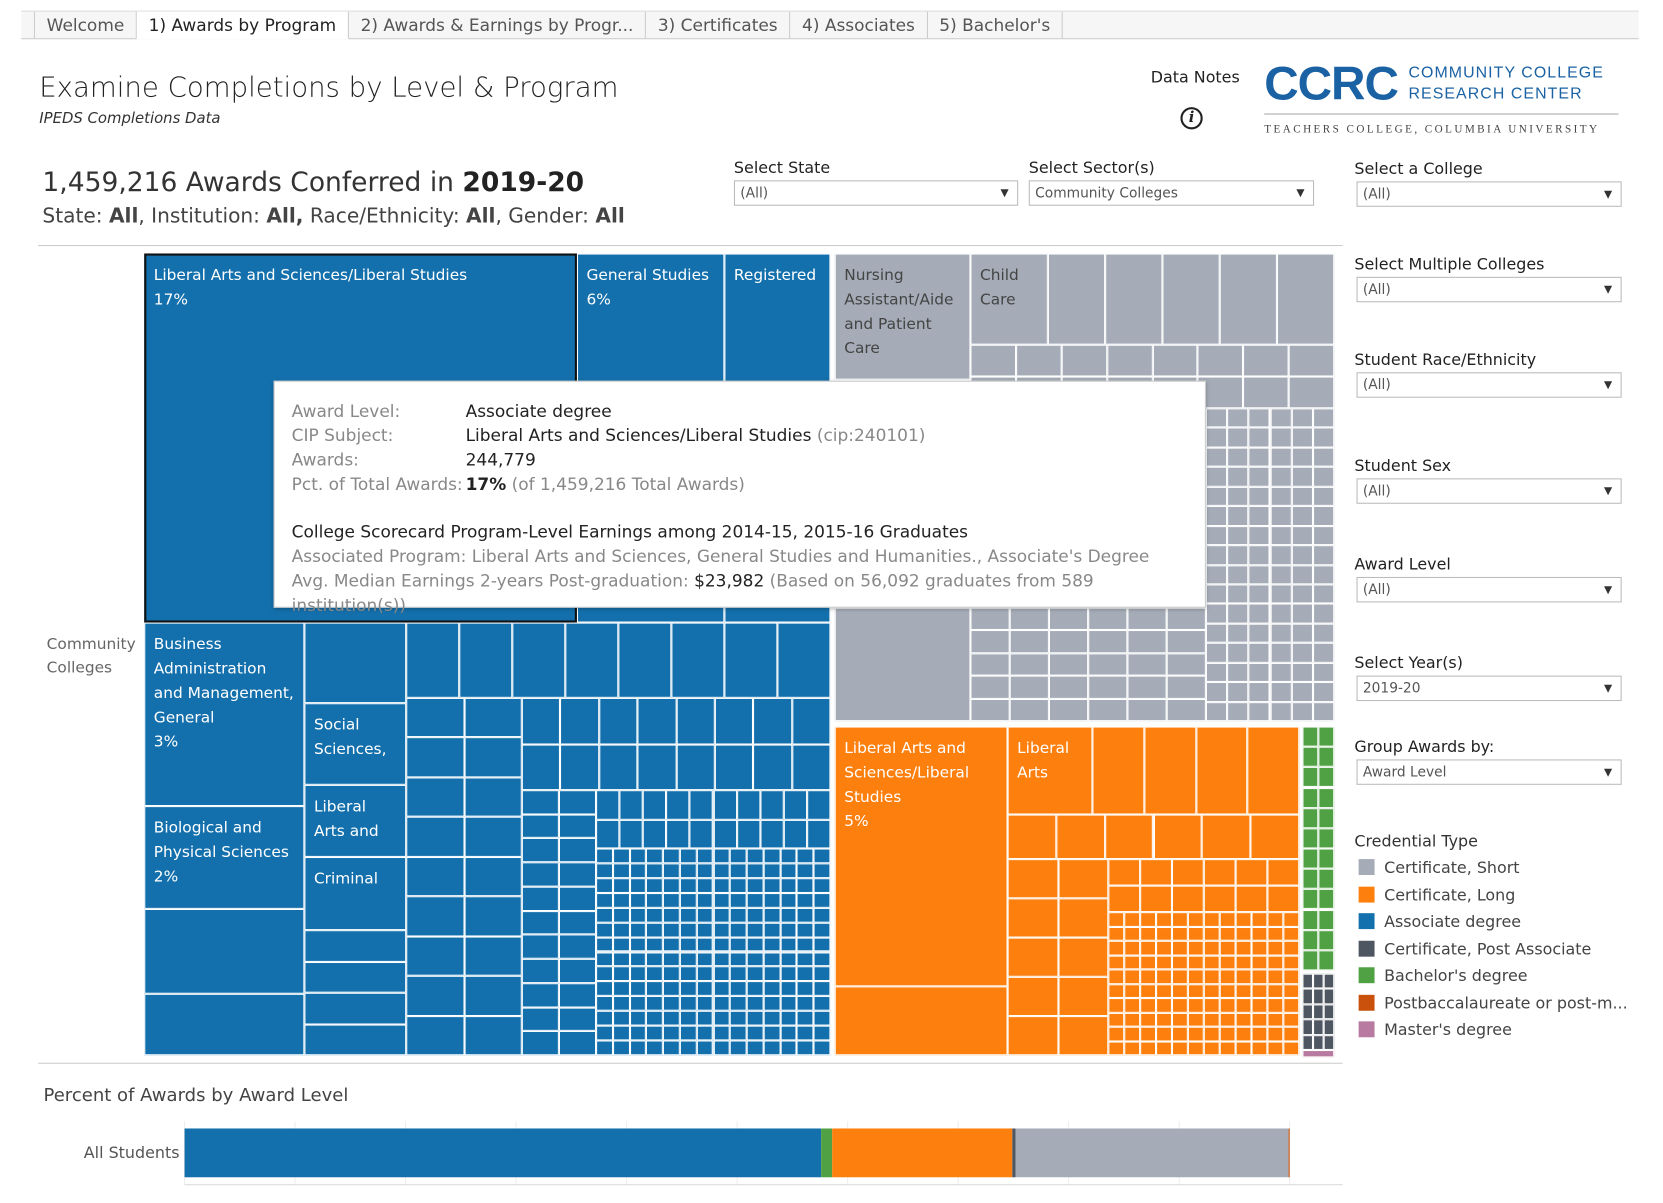  I want to click on bar-segment-certificate-post-associate, so click(1014, 1153).